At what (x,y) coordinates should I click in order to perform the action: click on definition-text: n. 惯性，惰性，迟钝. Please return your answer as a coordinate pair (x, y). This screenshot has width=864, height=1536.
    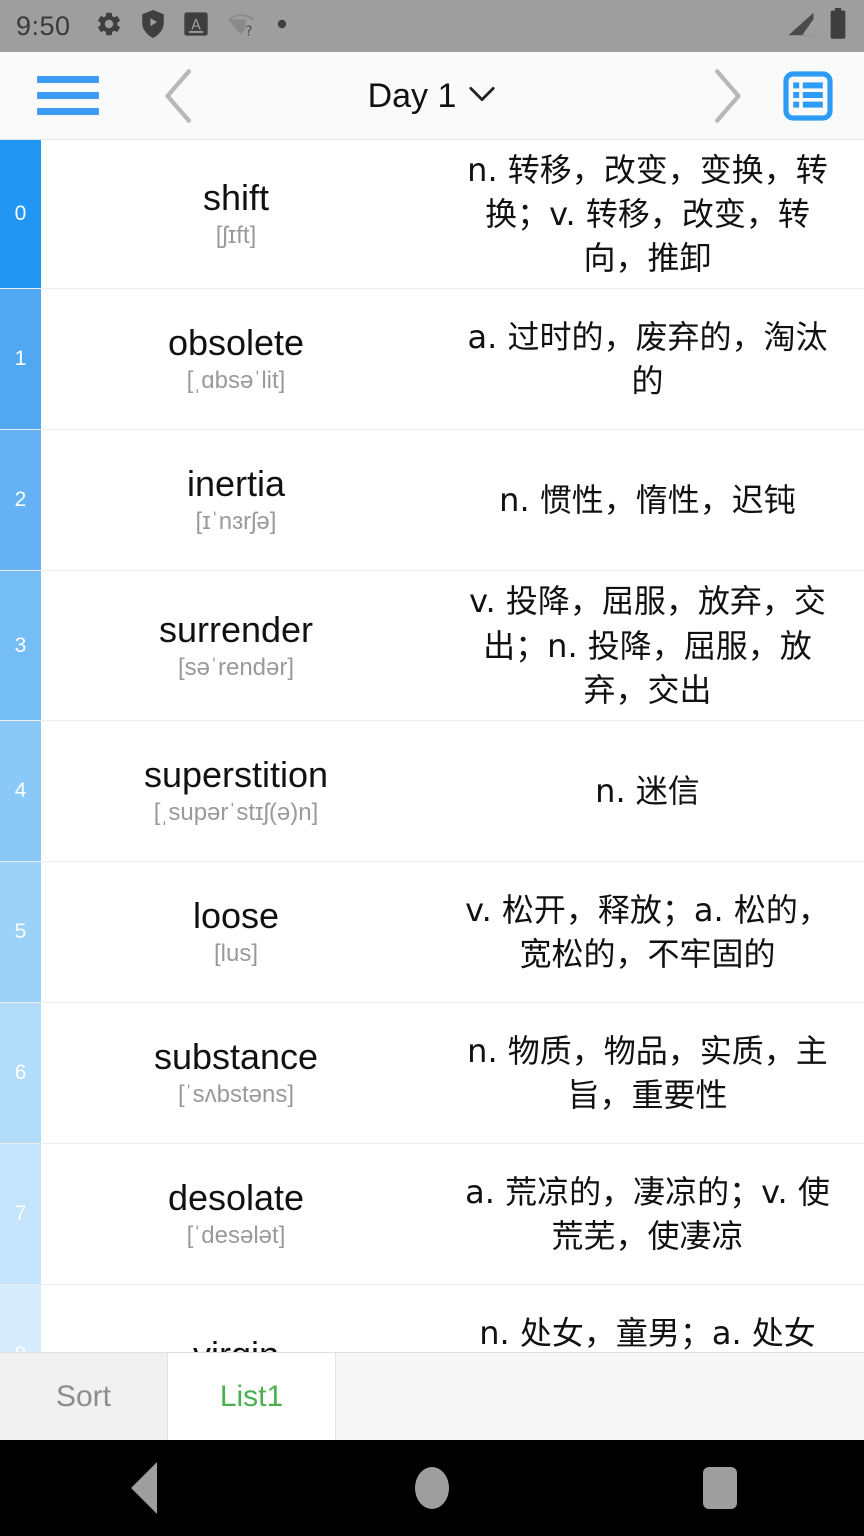
    Looking at the image, I should click on (647, 500).